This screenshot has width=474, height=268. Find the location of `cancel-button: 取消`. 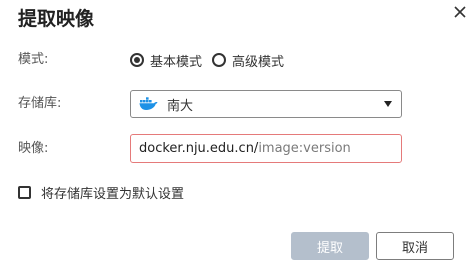

cancel-button: 取消 is located at coordinates (415, 246).